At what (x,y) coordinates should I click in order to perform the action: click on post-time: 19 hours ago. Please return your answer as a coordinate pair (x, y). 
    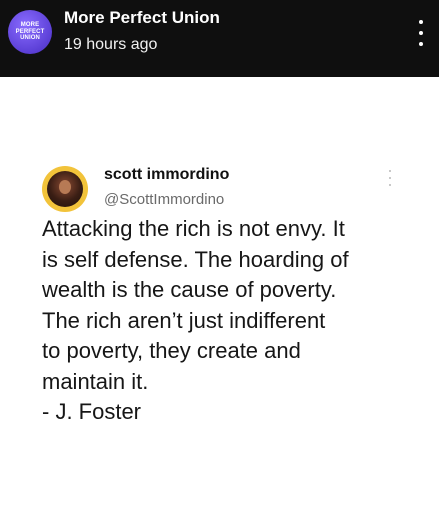
    Looking at the image, I should click on (111, 44).